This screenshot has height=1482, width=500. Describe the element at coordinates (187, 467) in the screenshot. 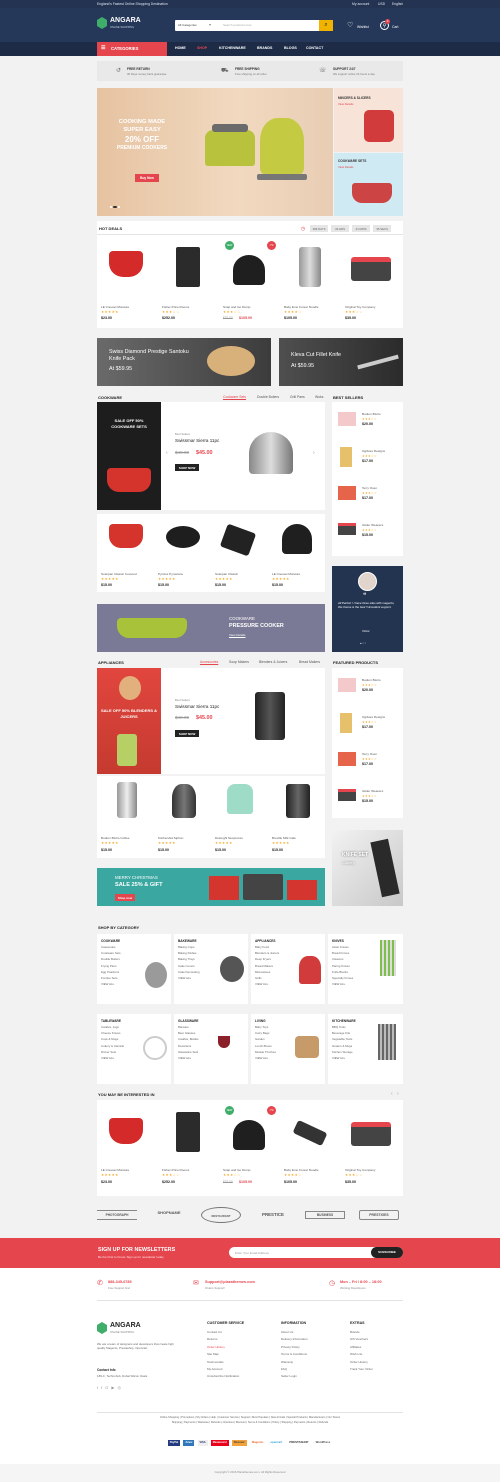

I see `shop-now-button: SHOP NOW` at that location.